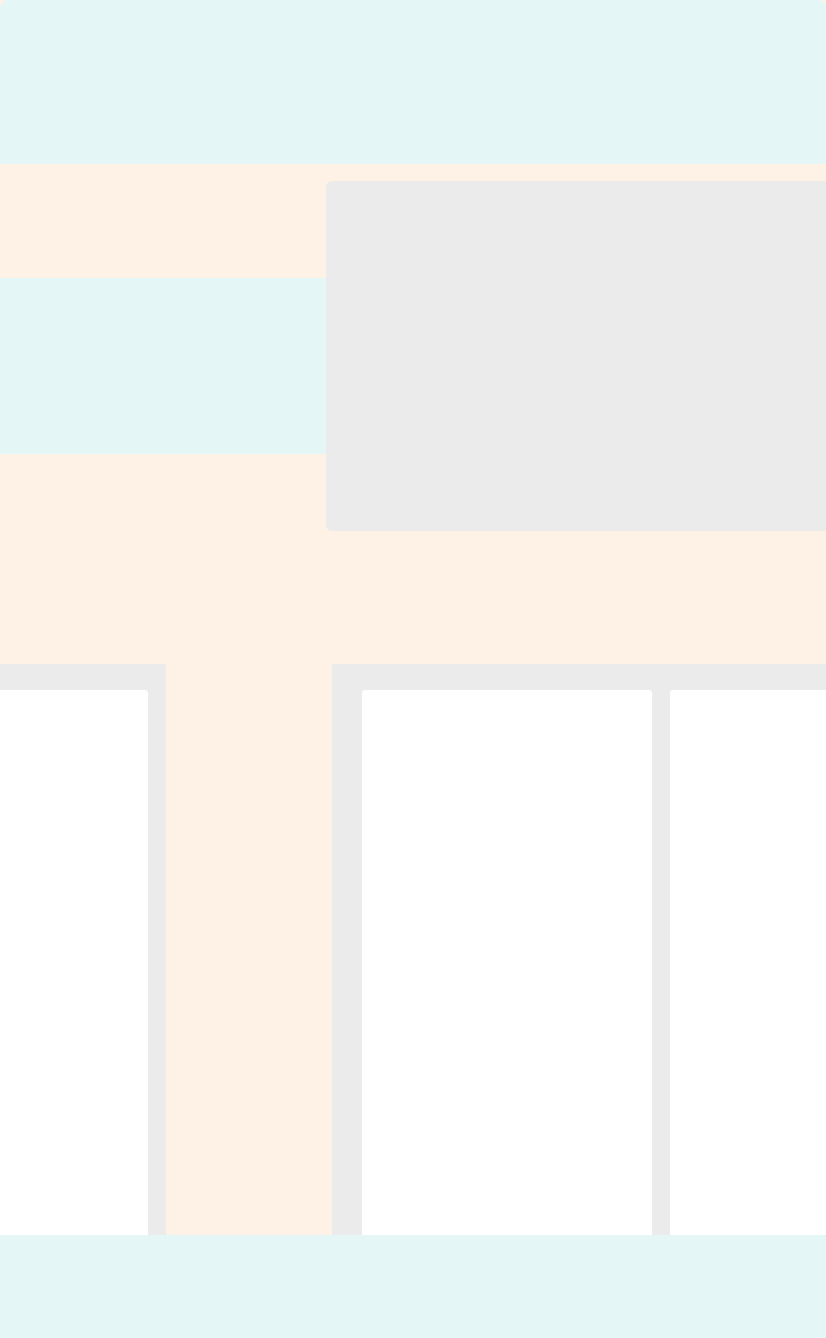 This screenshot has height=1338, width=826. What do you see at coordinates (413, 82) in the screenshot?
I see `header-skeleton` at bounding box center [413, 82].